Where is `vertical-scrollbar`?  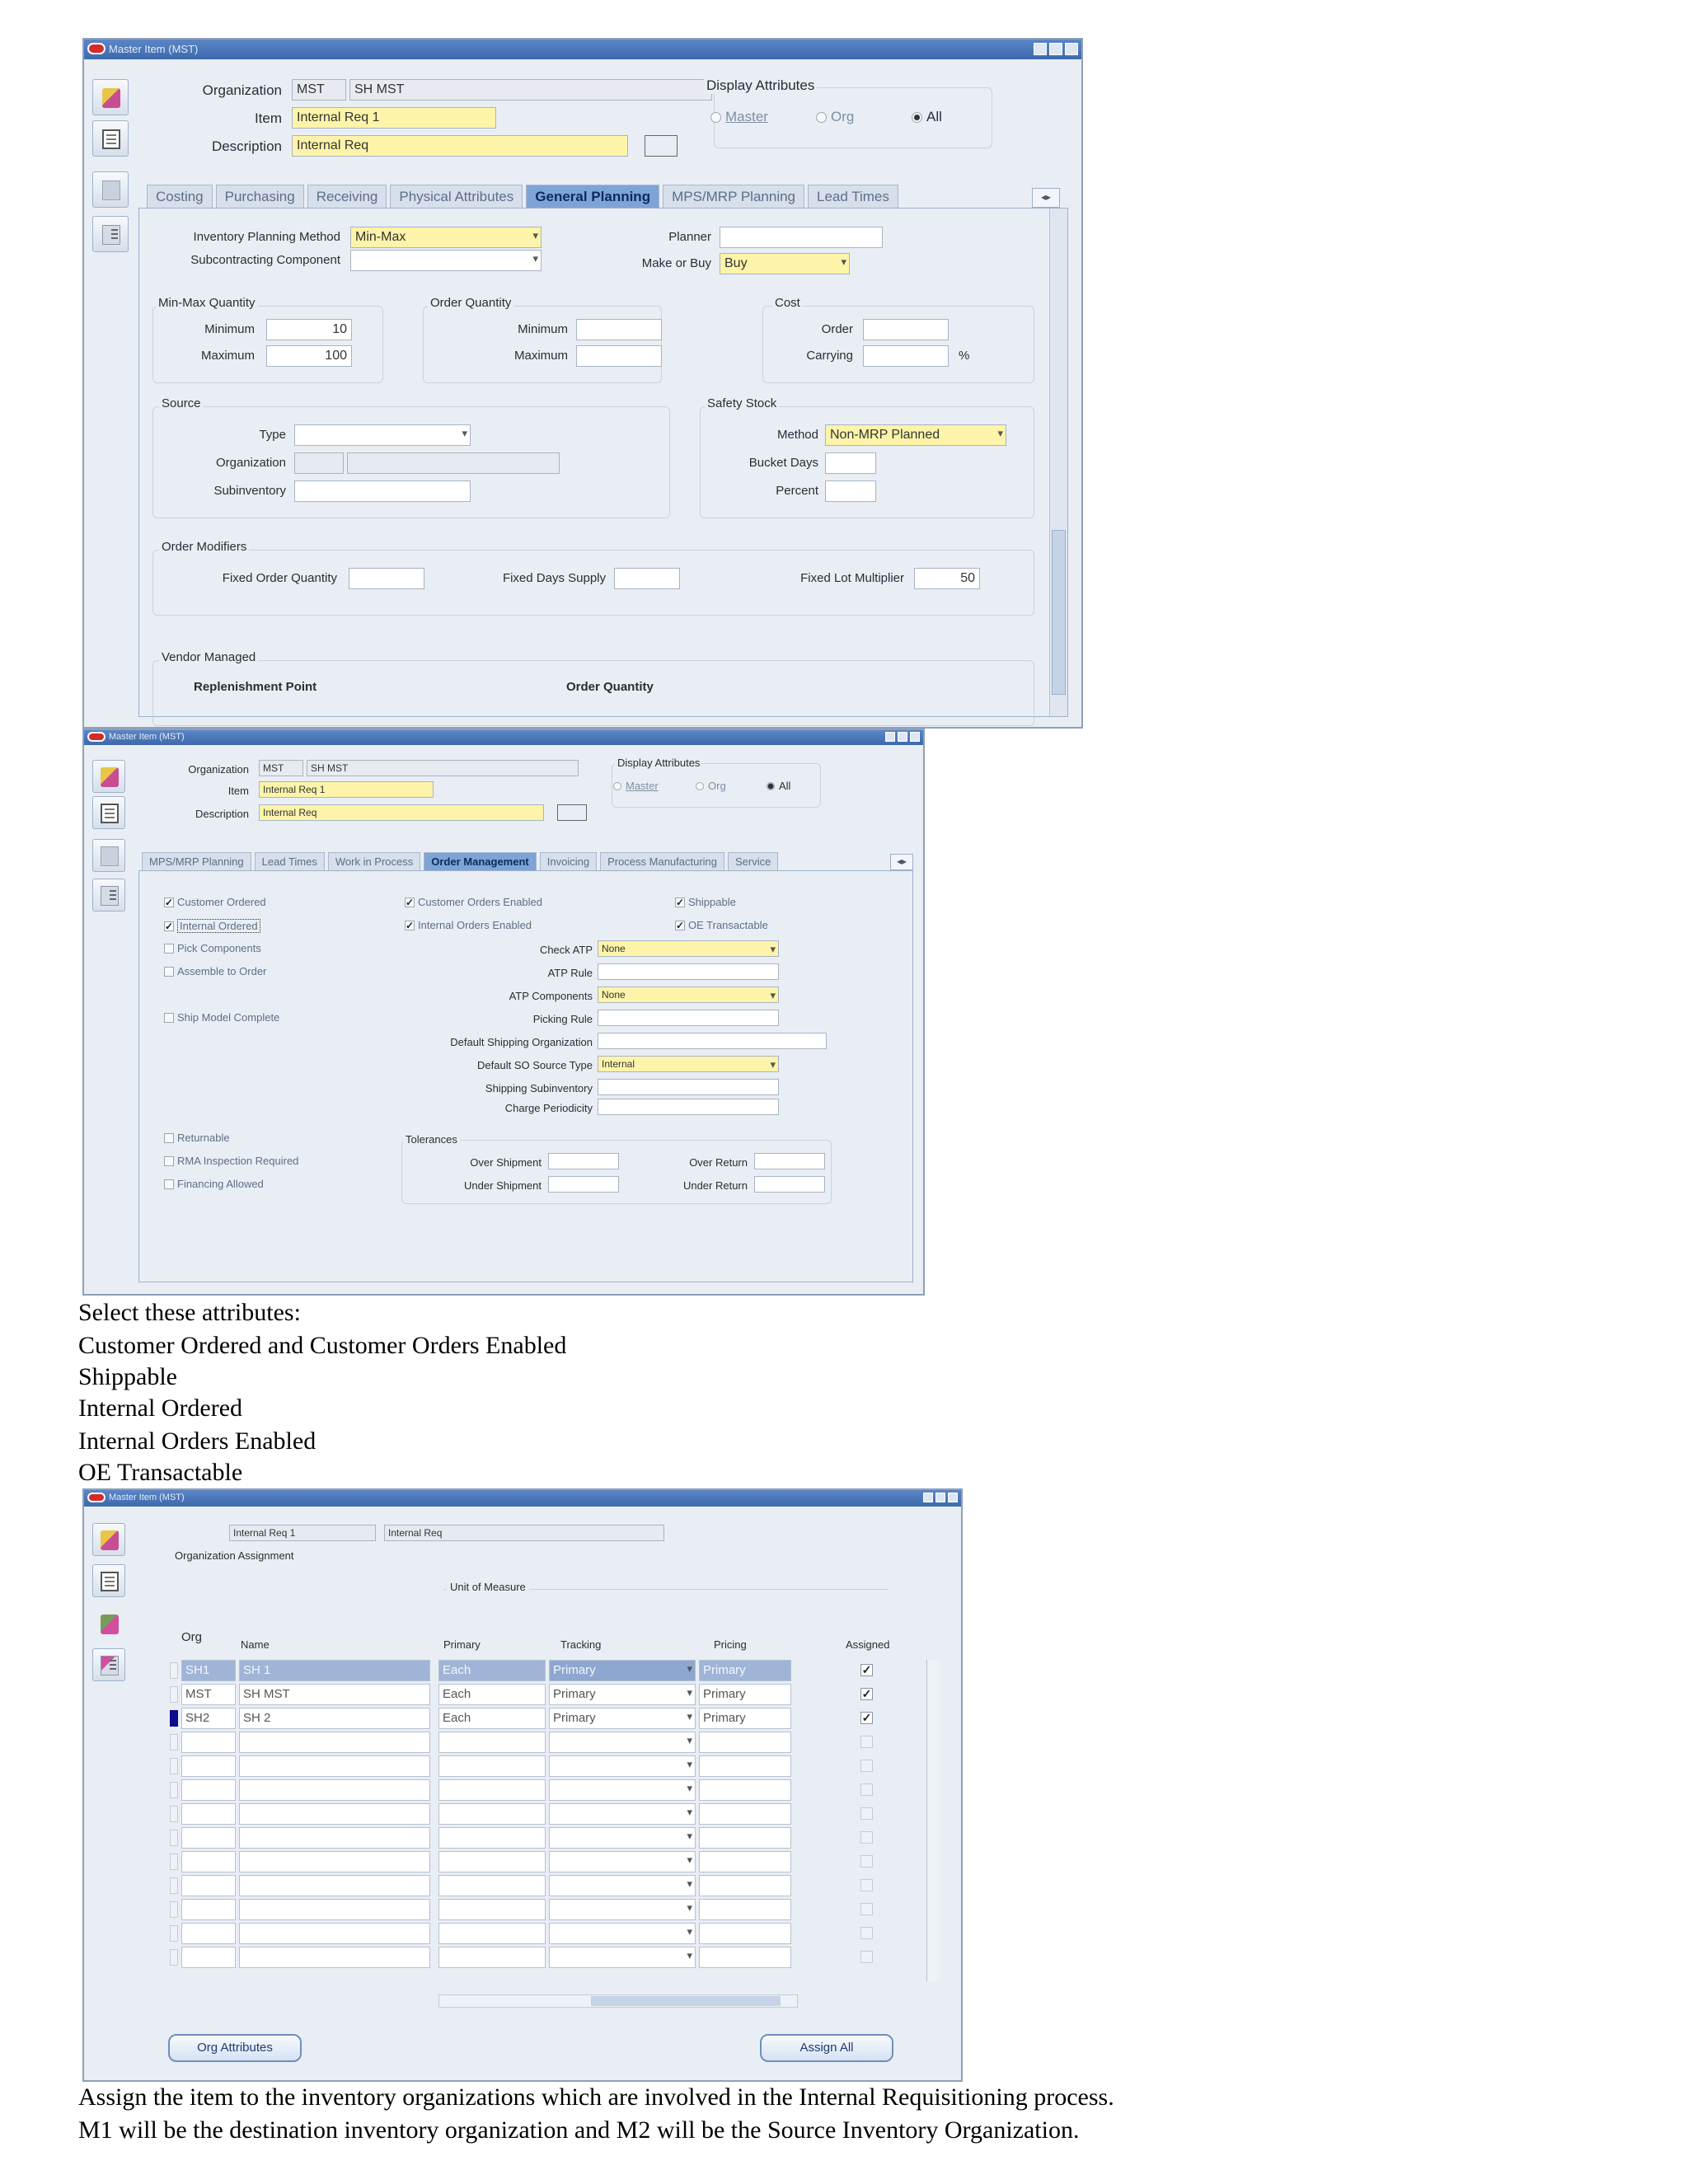
vertical-scrollbar is located at coordinates (1058, 462).